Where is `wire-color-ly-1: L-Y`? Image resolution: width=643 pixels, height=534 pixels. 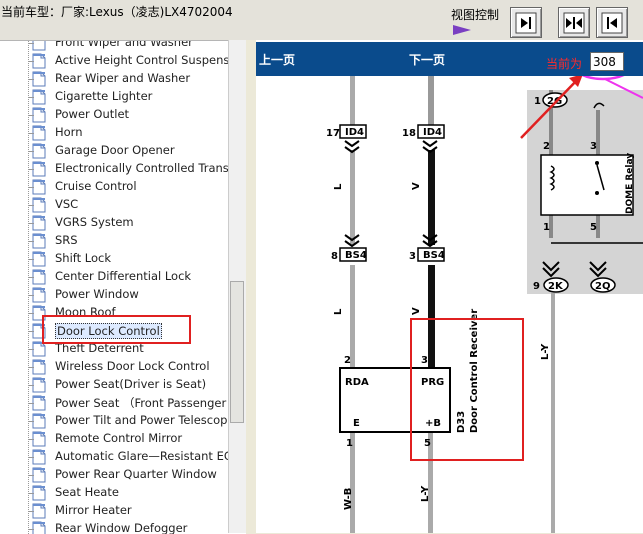 wire-color-ly-1: L-Y is located at coordinates (425, 493).